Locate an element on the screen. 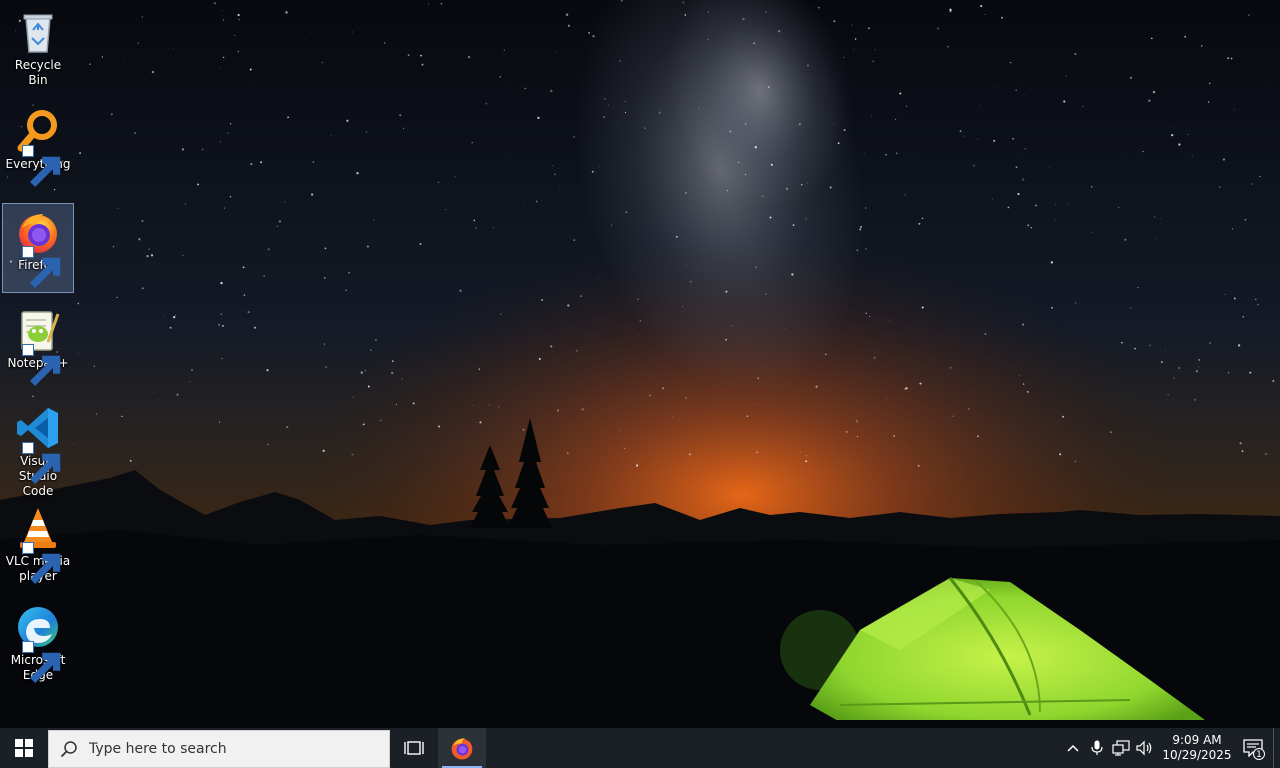 The image size is (1280, 768). task-view-icon is located at coordinates (414, 748).